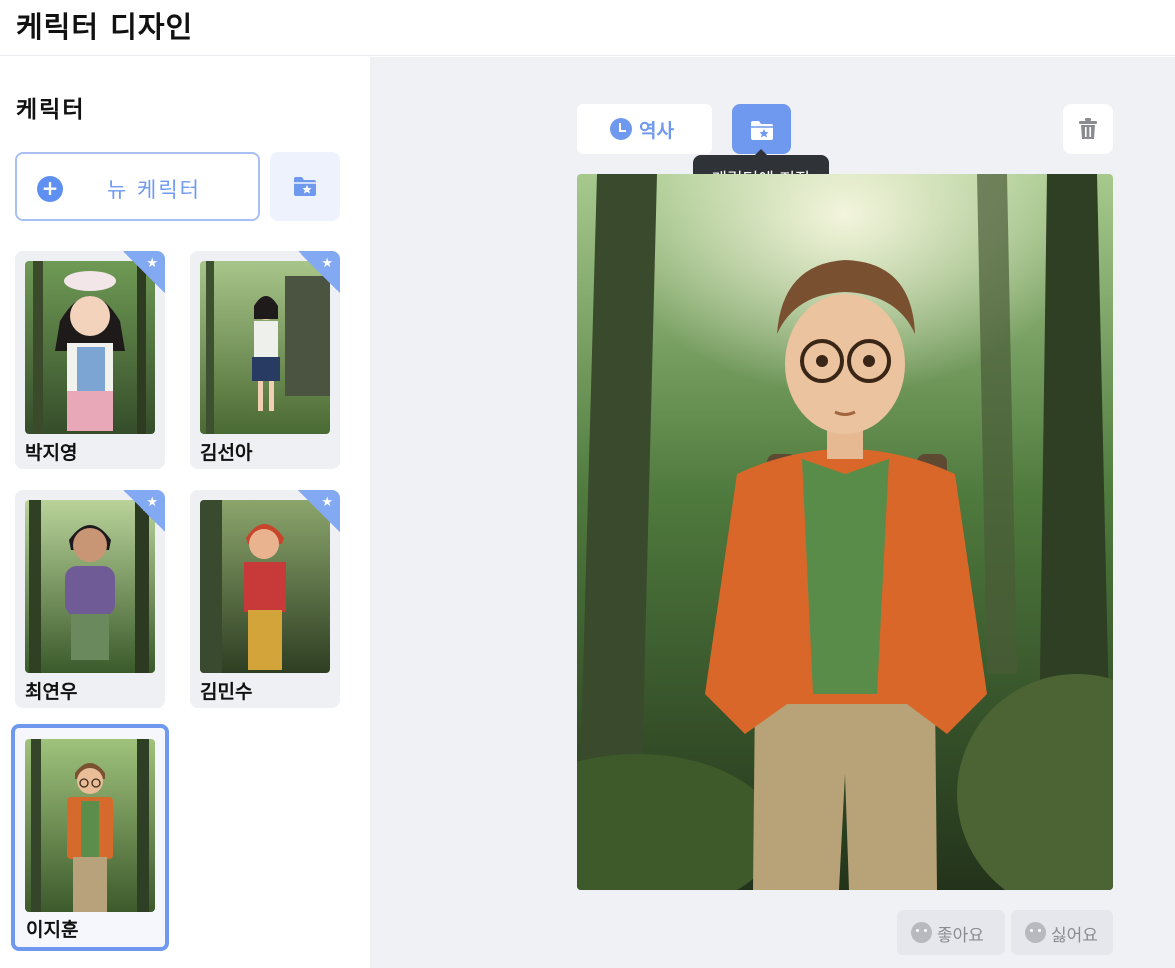  I want to click on dislike-button: 싫어요, so click(1062, 932).